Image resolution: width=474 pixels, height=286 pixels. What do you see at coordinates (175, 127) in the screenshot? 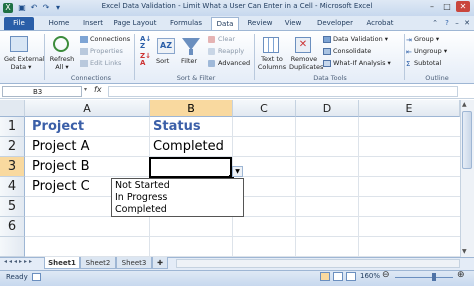
I see `cell-b1: Status` at bounding box center [175, 127].